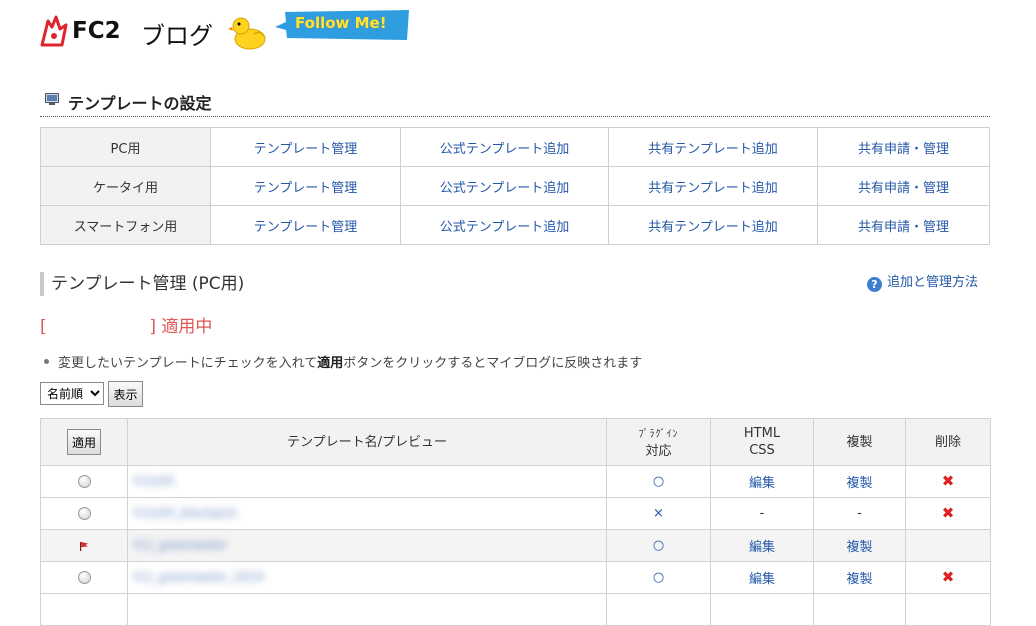 The image size is (1036, 626). Describe the element at coordinates (126, 324) in the screenshot. I see `applied-template-status: [ ] 適用中` at that location.